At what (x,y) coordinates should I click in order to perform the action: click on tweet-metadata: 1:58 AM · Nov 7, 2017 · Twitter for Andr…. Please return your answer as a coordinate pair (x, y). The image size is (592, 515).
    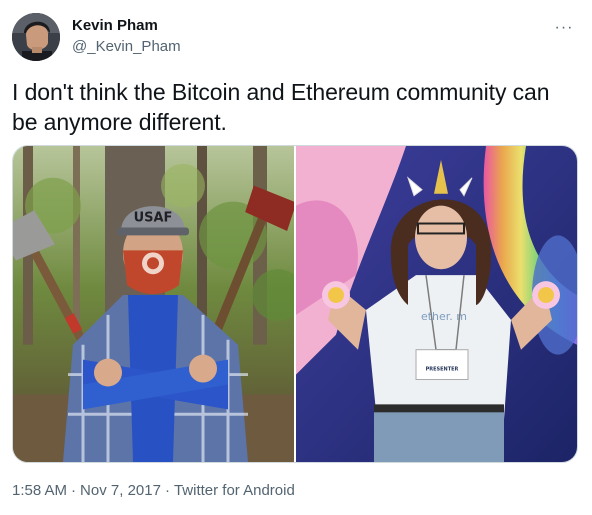
    Looking at the image, I should click on (153, 491).